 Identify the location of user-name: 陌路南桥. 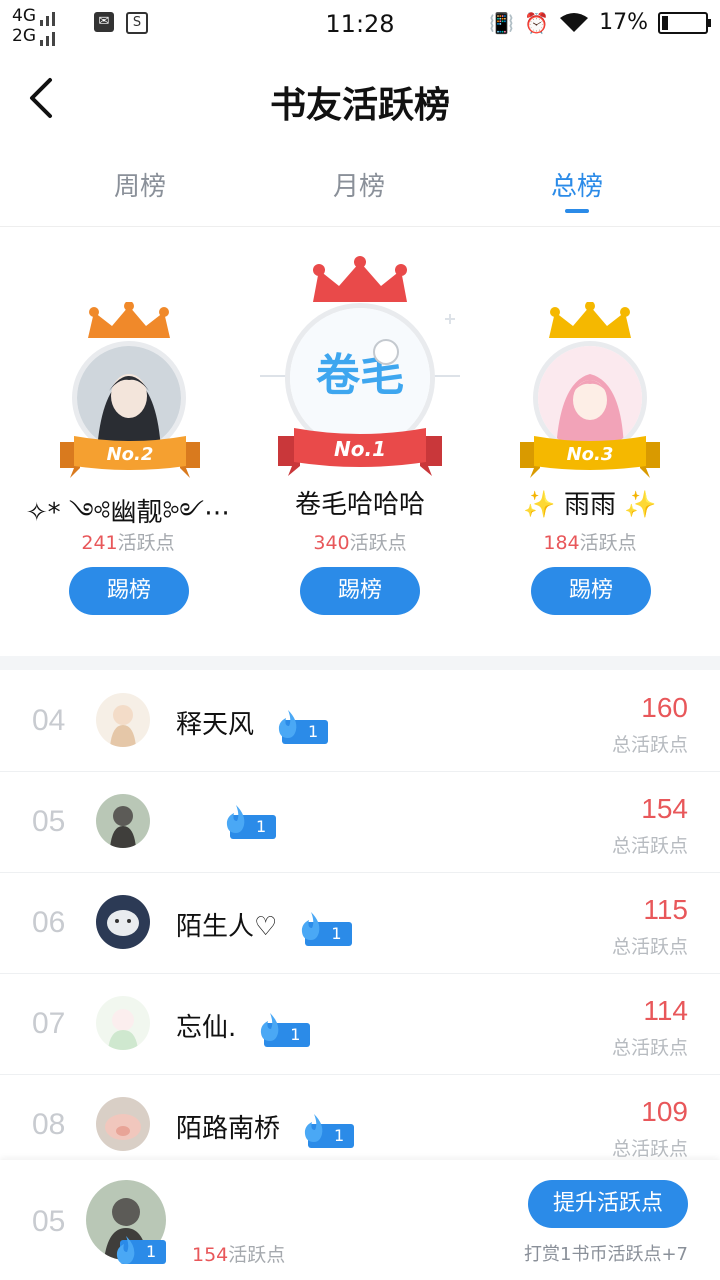
(228, 1129).